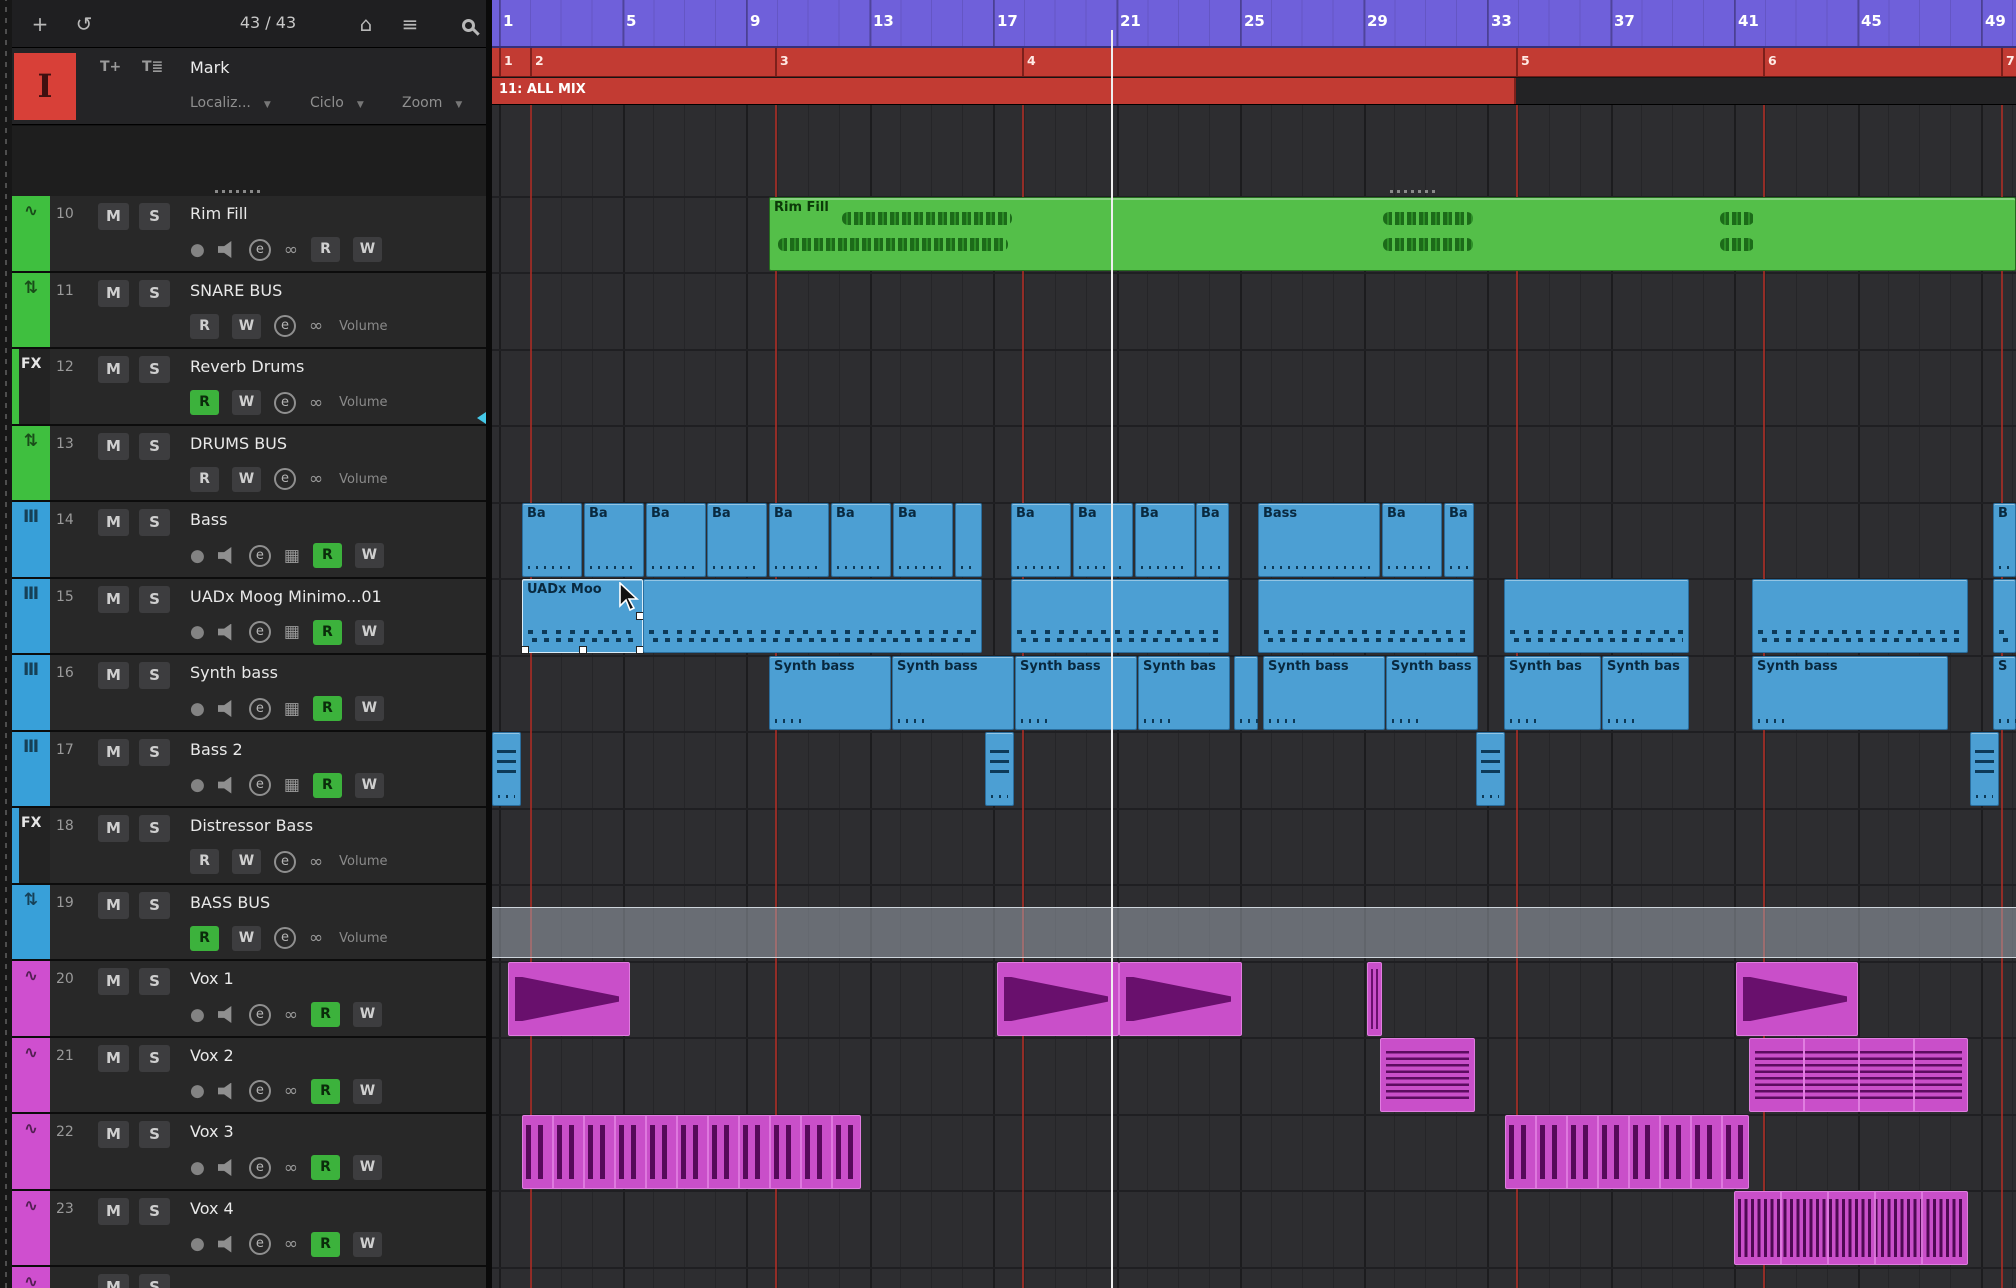 Image resolution: width=2016 pixels, height=1288 pixels. What do you see at coordinates (230, 103) in the screenshot?
I see `locators-dropdown: Localiz... ▼` at bounding box center [230, 103].